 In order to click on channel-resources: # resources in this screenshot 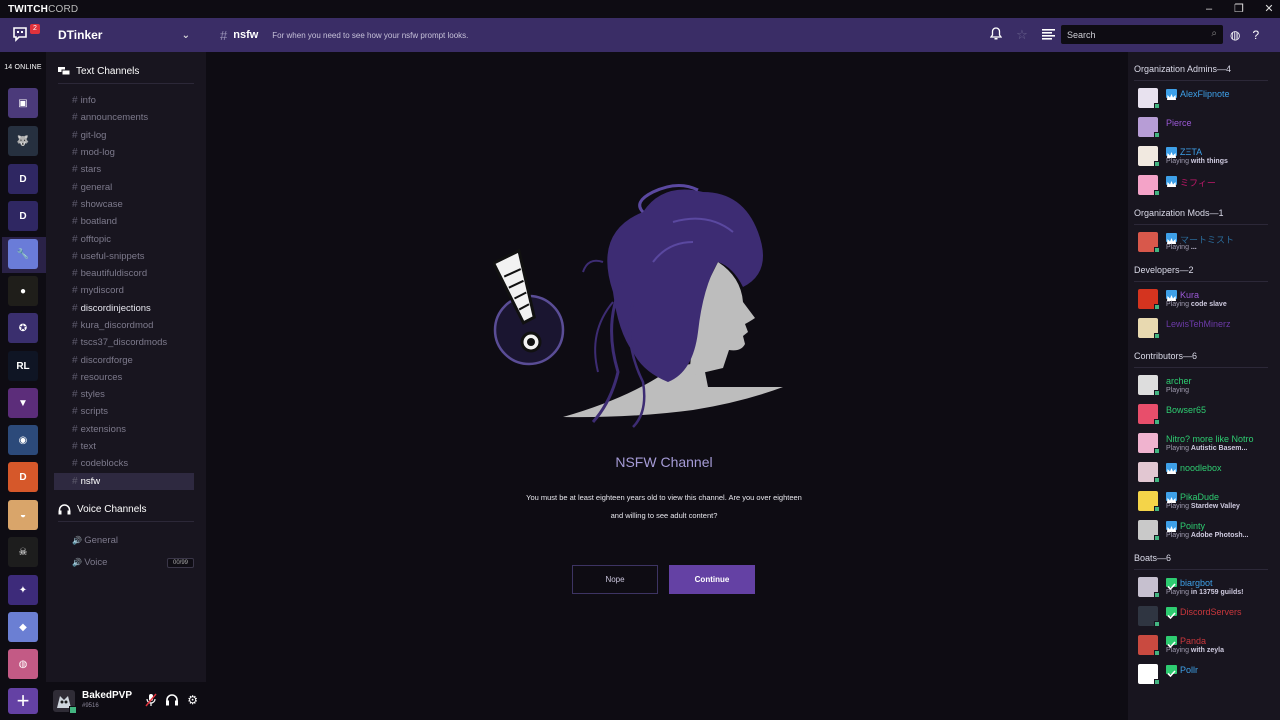, I will do `click(124, 377)`.